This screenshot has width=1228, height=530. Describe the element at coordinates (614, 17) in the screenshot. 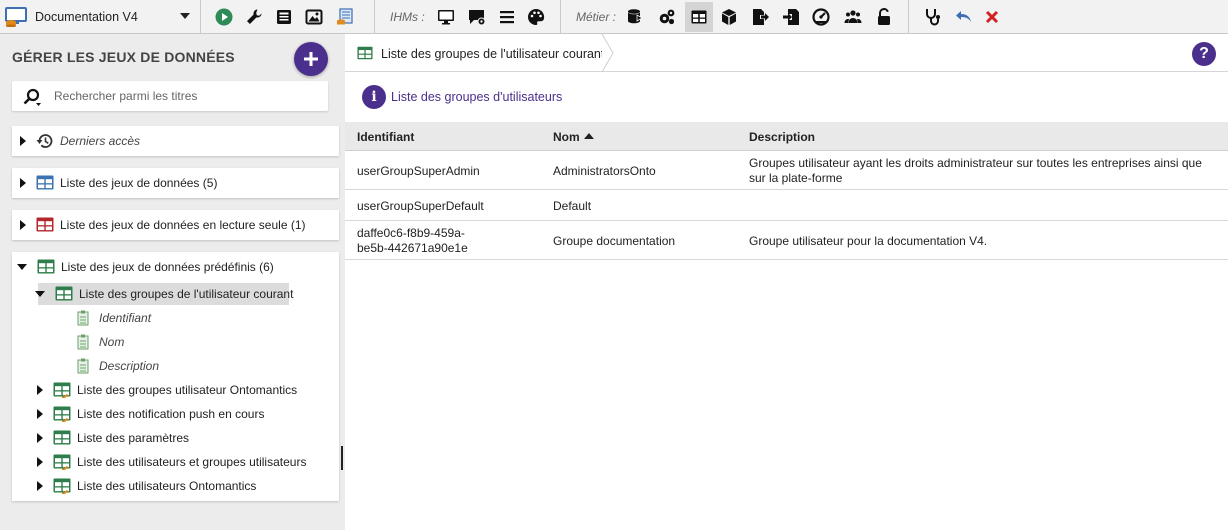

I see `main-toolbar: Documentation V4 IHMs : Métier :` at that location.